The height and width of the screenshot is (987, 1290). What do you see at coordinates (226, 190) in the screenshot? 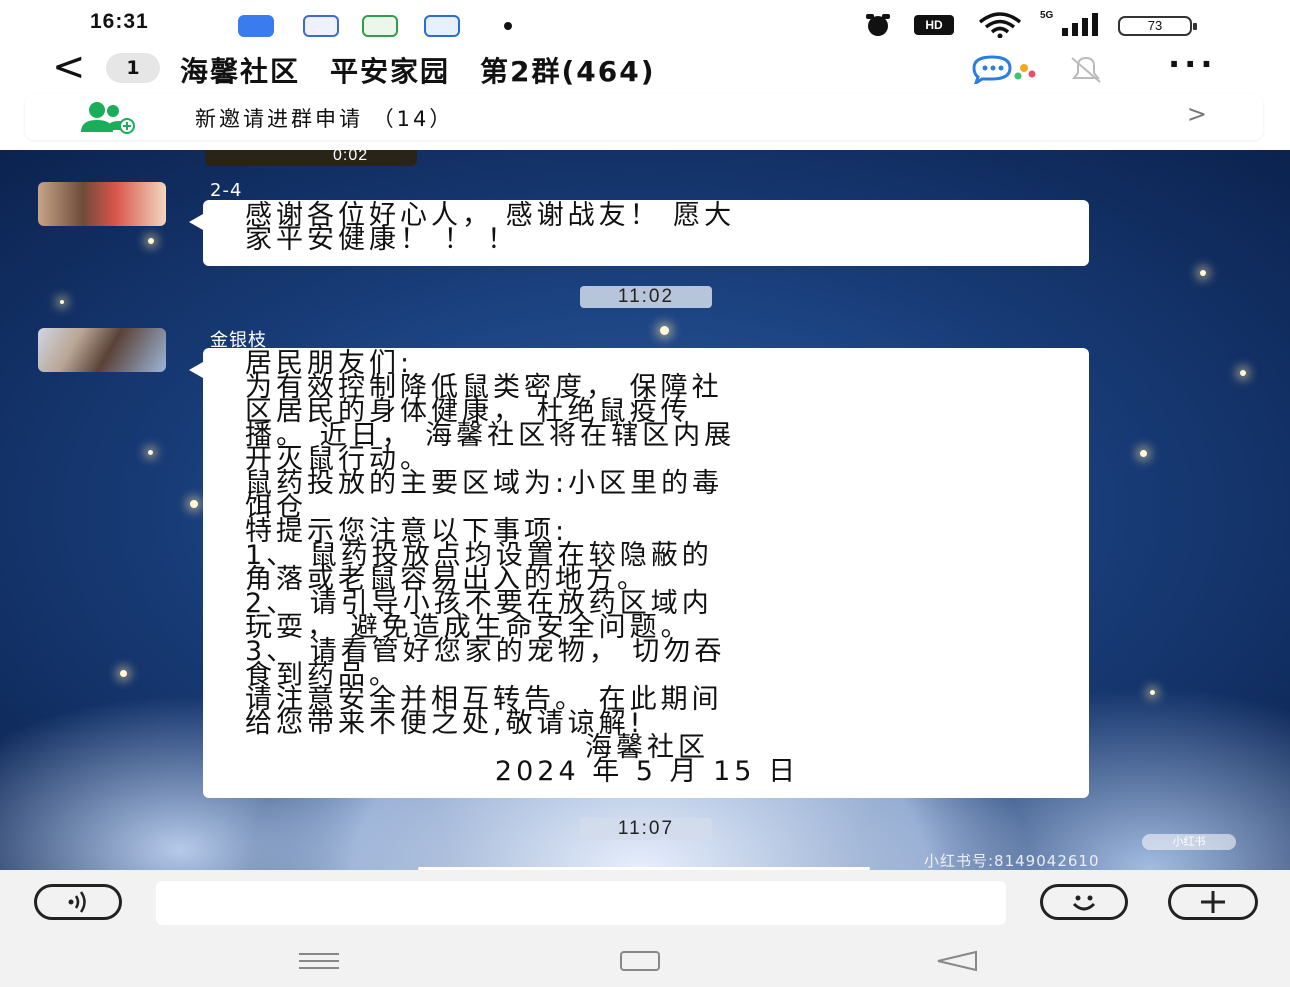
I see `sender-name: 2-4` at bounding box center [226, 190].